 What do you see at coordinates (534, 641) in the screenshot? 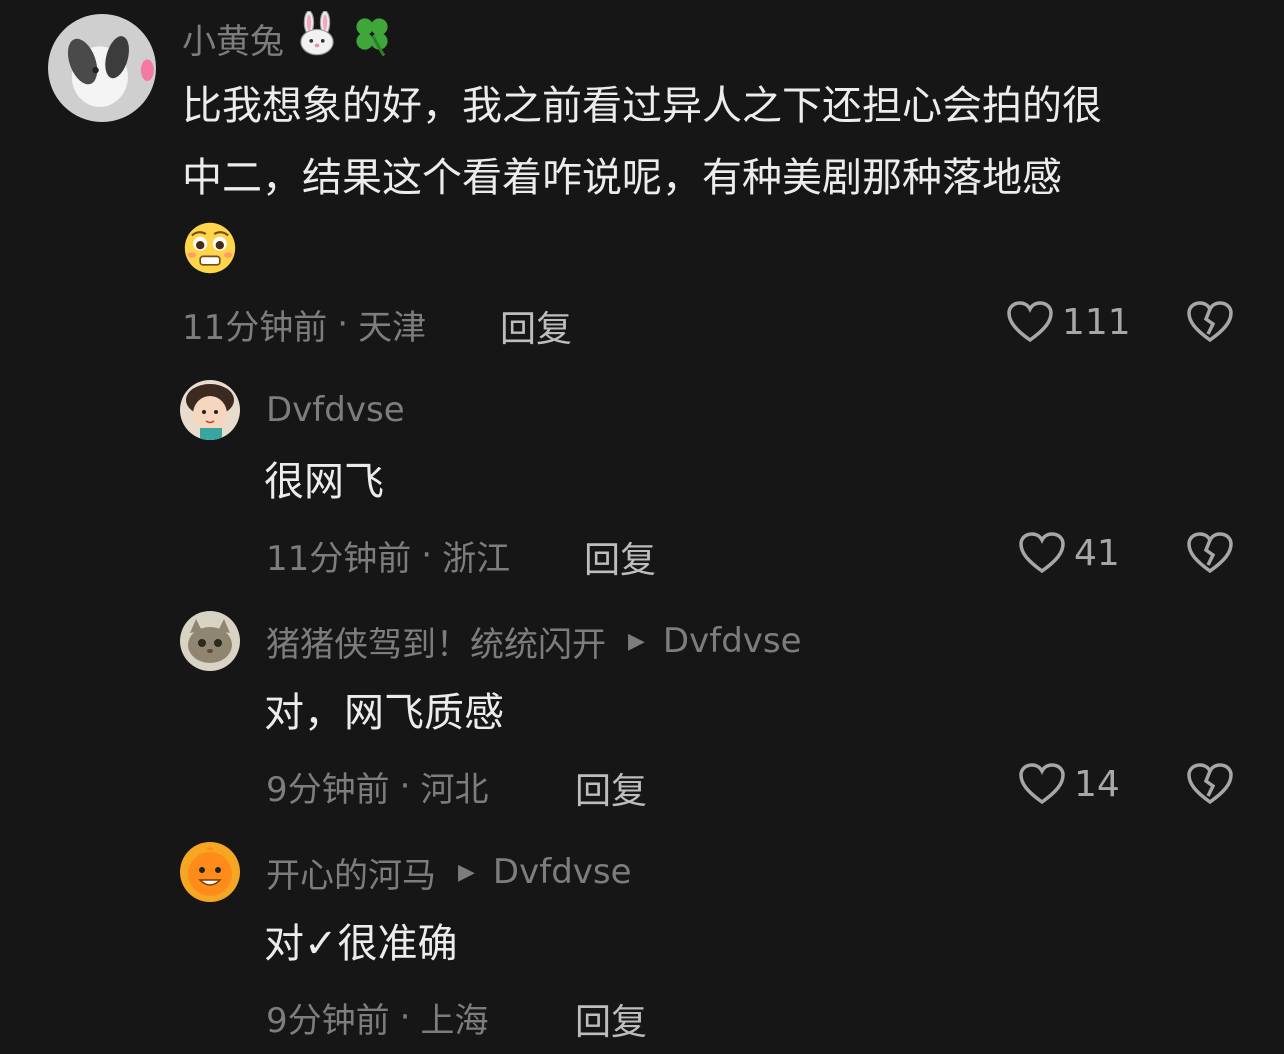
I see `username: 猪猪侠驾到！统统闪开 ▶ Dvfdvse` at bounding box center [534, 641].